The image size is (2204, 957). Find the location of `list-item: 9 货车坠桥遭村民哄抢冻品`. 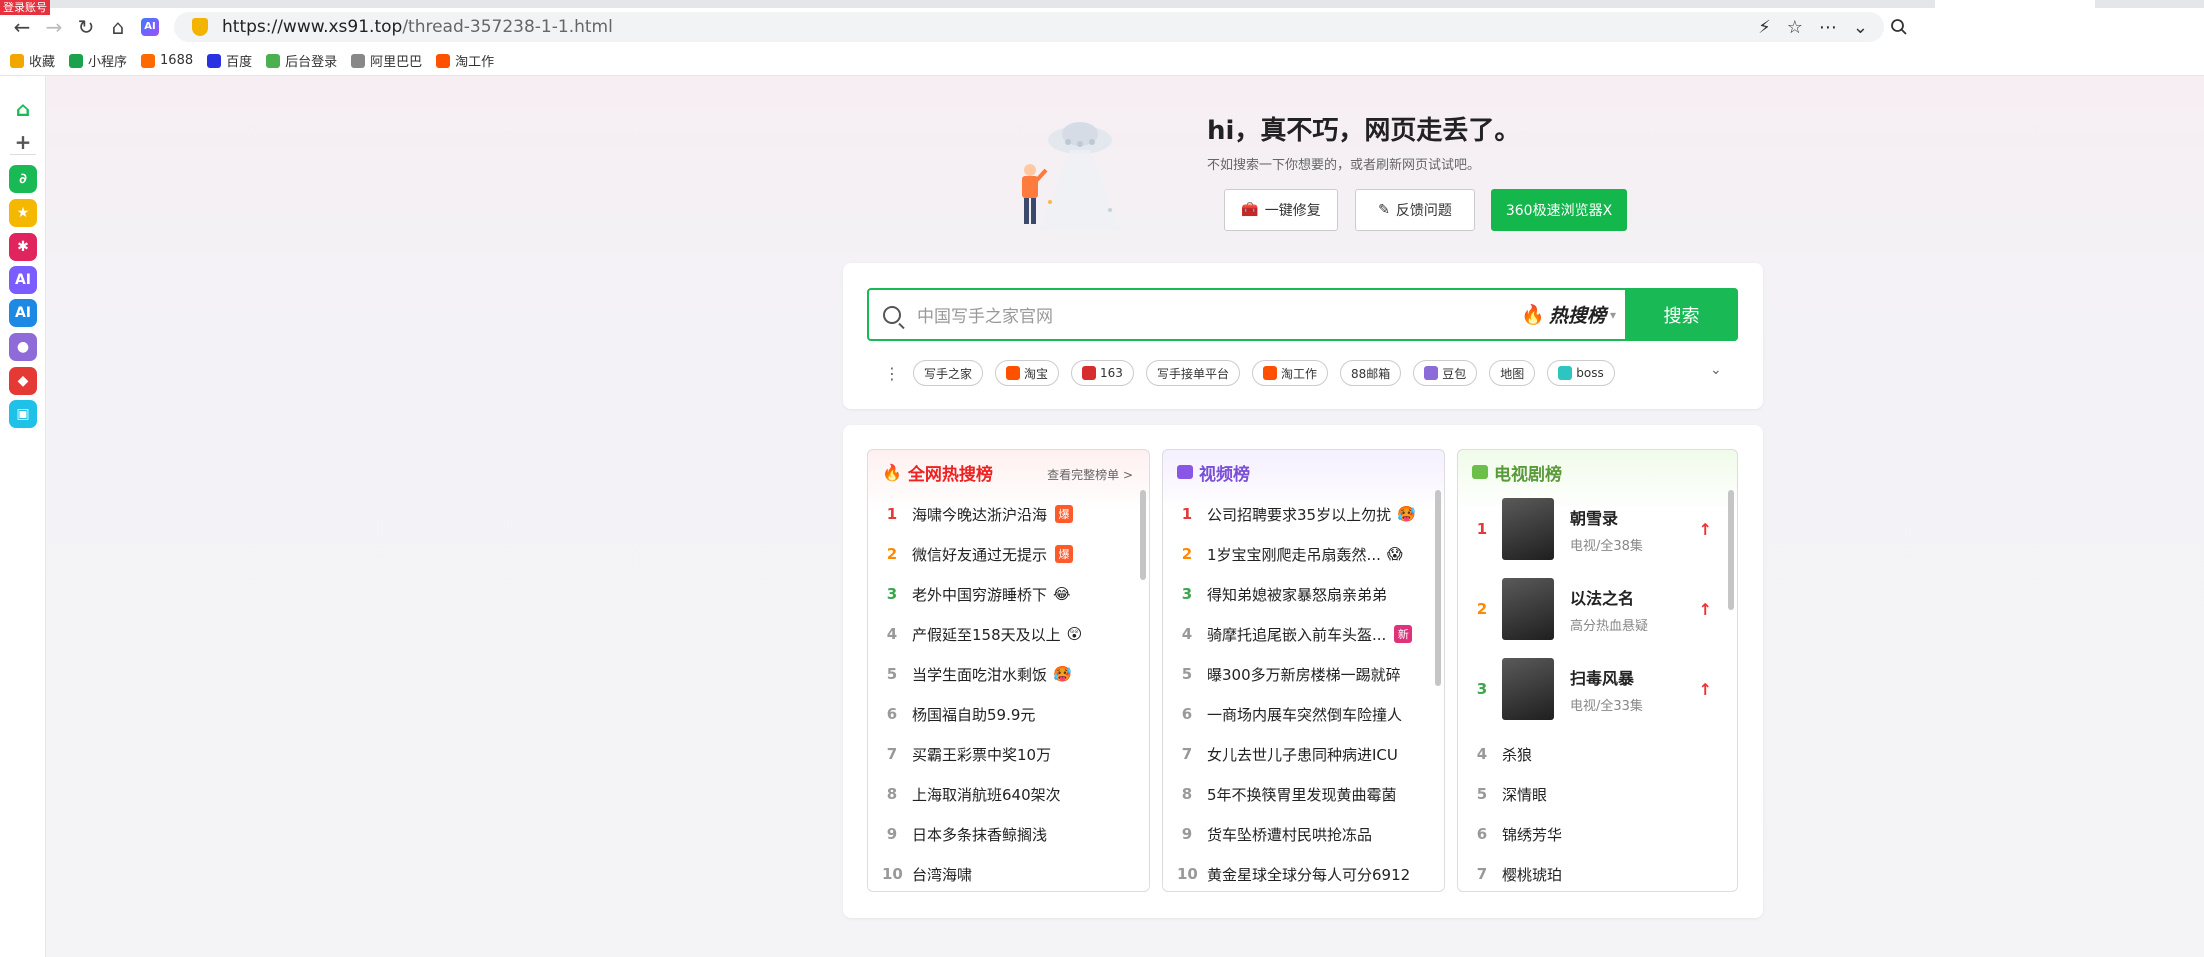

list-item: 9 货车坠桥遭村民哄抢冻品 is located at coordinates (1274, 834).